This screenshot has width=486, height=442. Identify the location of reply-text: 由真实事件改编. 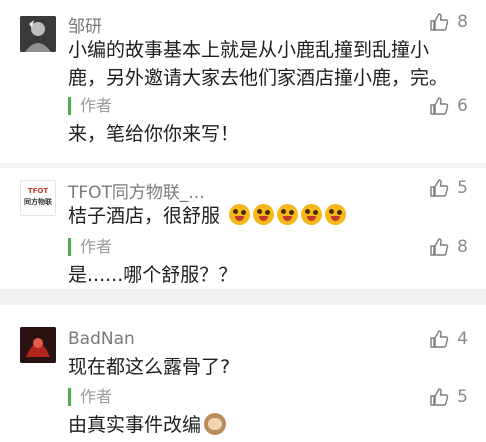
(147, 425).